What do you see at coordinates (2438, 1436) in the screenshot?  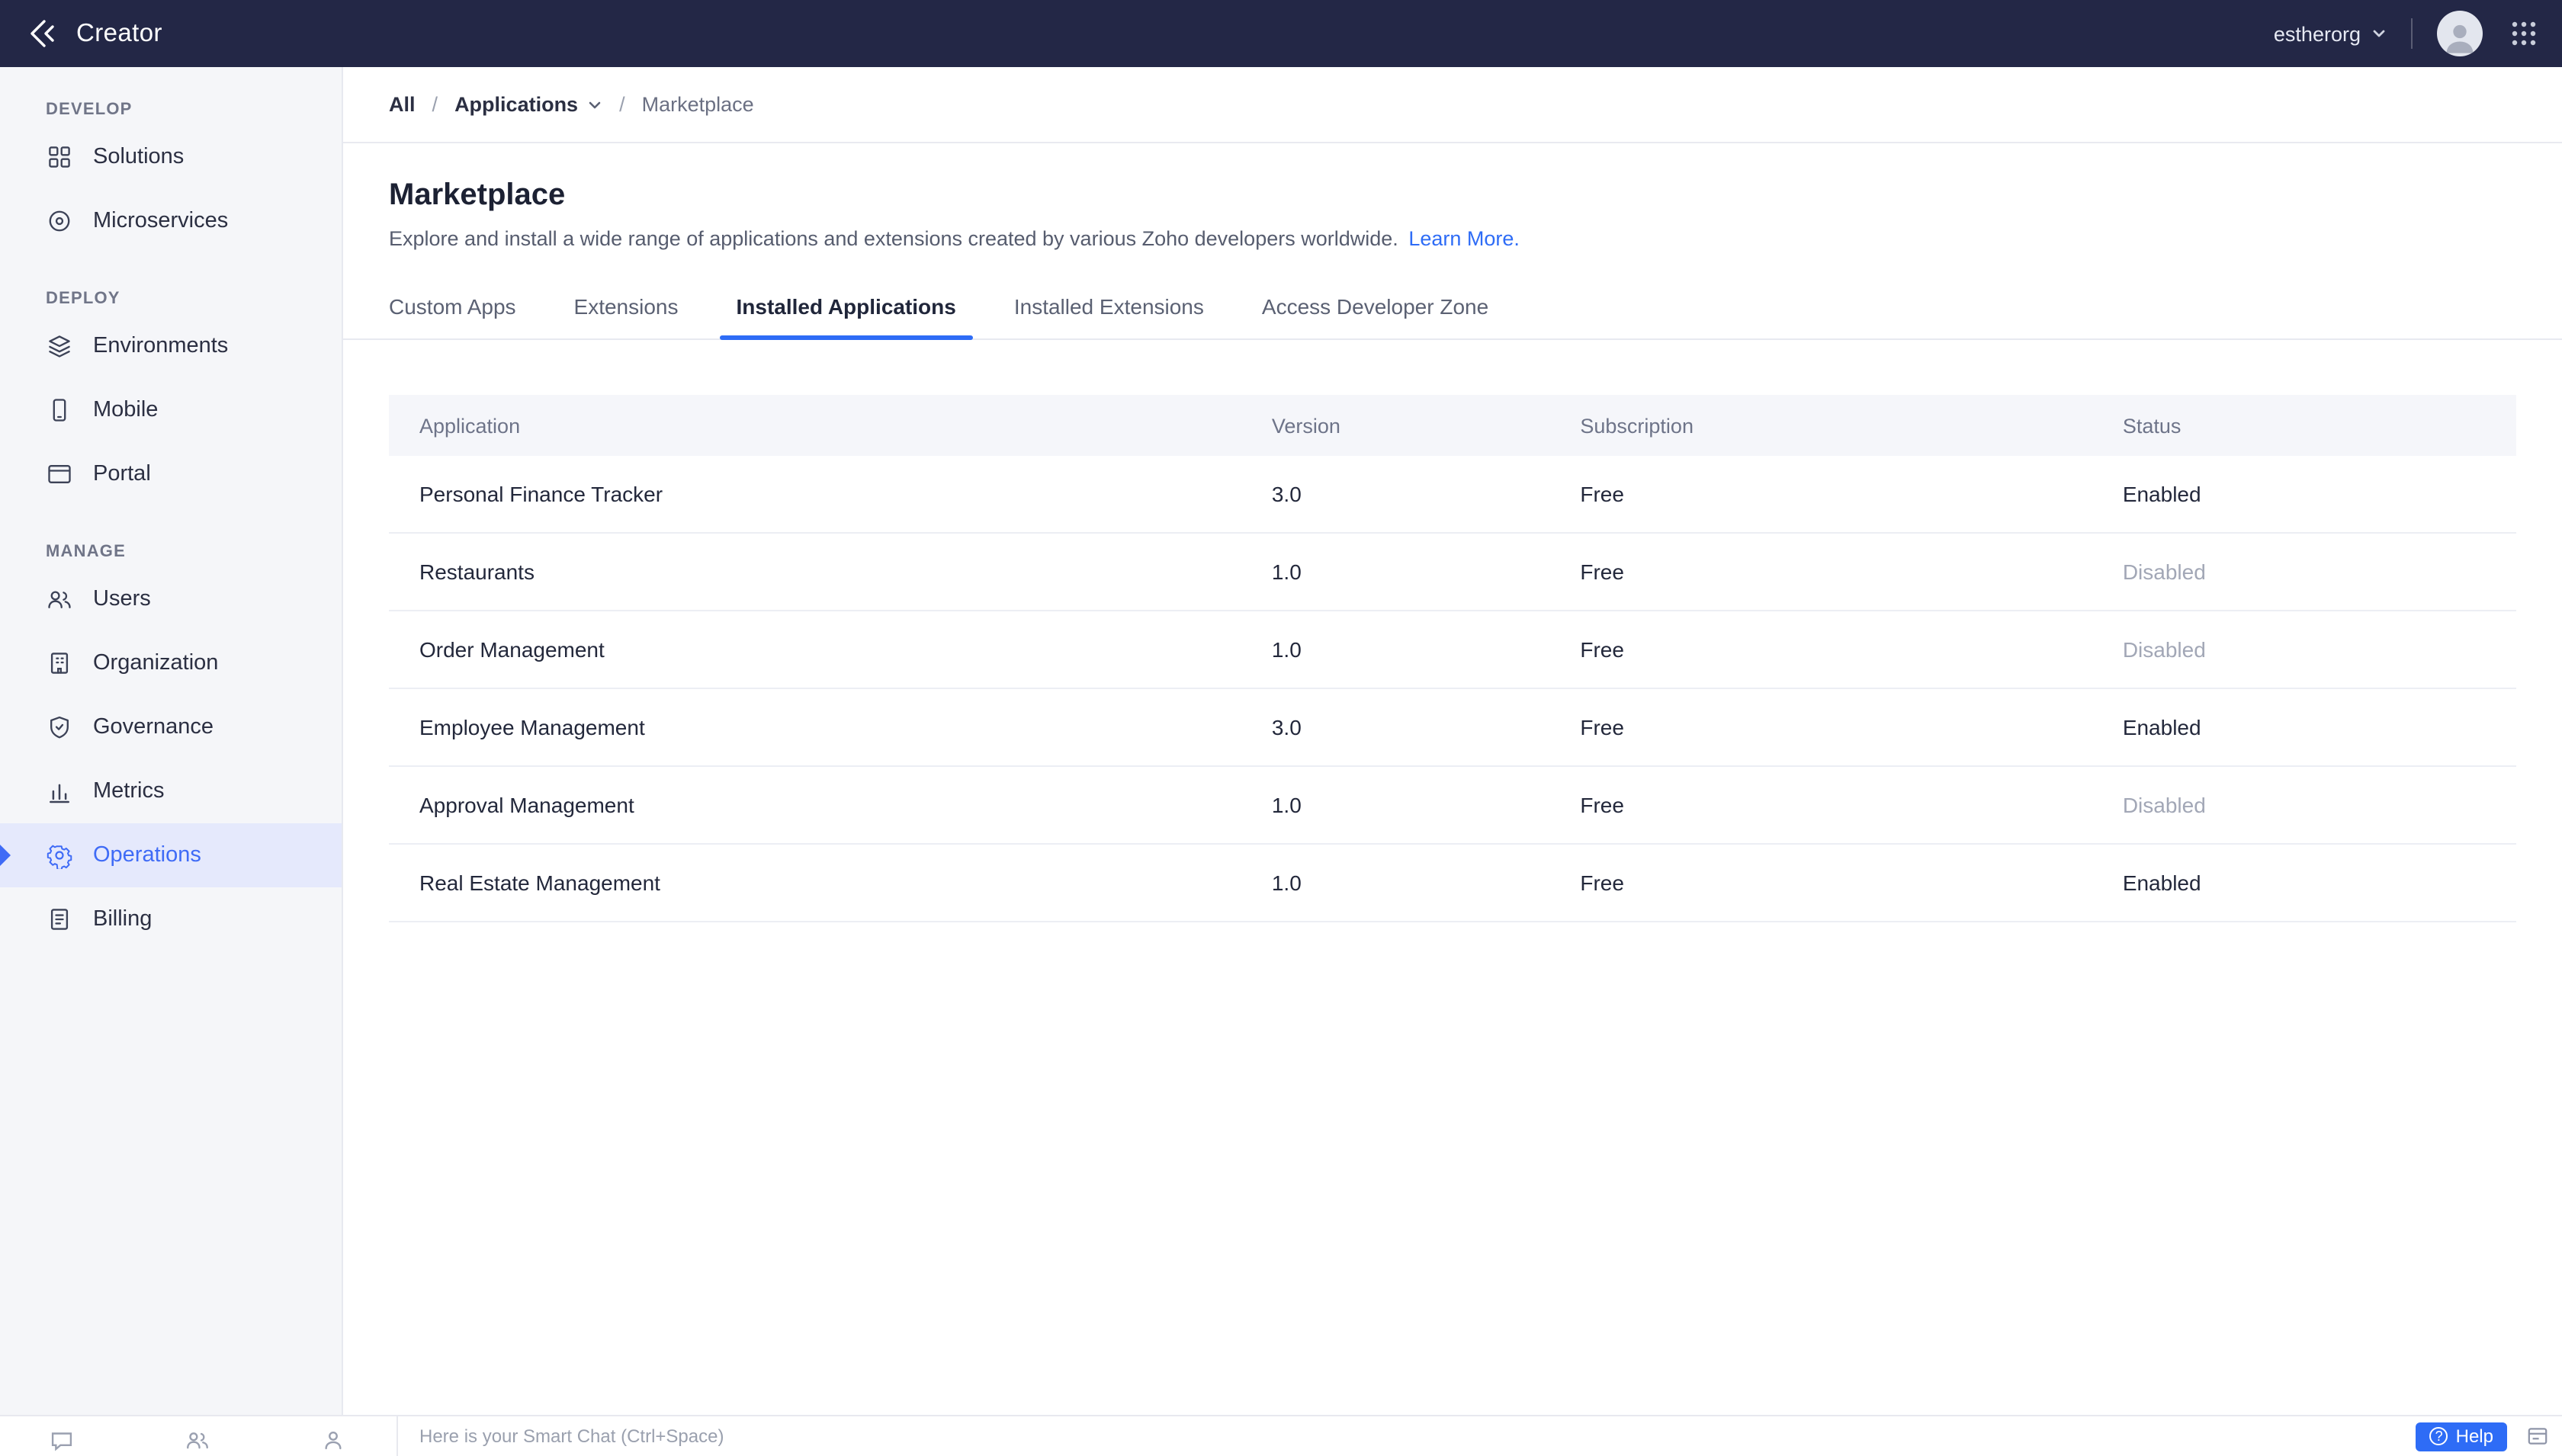 I see `question-mark-icon: ?` at bounding box center [2438, 1436].